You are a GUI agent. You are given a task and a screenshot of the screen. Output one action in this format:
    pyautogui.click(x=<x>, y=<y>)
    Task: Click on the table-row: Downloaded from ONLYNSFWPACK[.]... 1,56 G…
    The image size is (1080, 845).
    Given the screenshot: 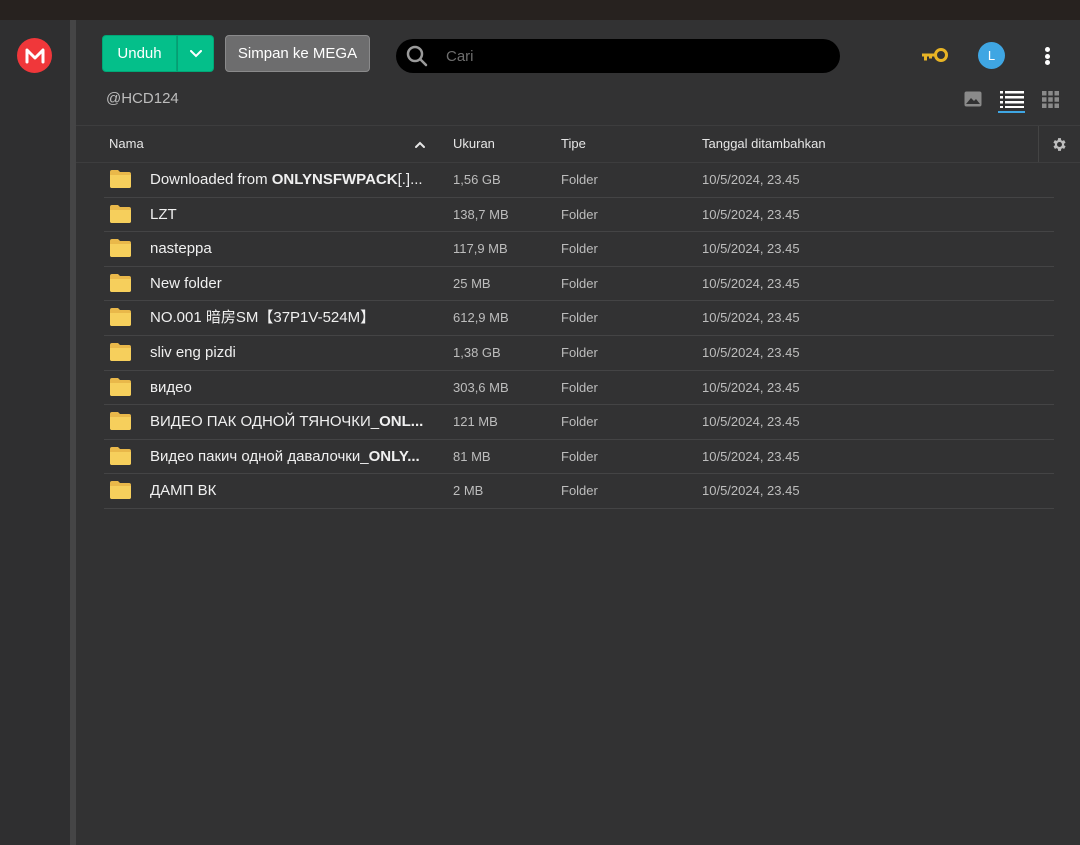 What is the action you would take?
    pyautogui.click(x=579, y=180)
    